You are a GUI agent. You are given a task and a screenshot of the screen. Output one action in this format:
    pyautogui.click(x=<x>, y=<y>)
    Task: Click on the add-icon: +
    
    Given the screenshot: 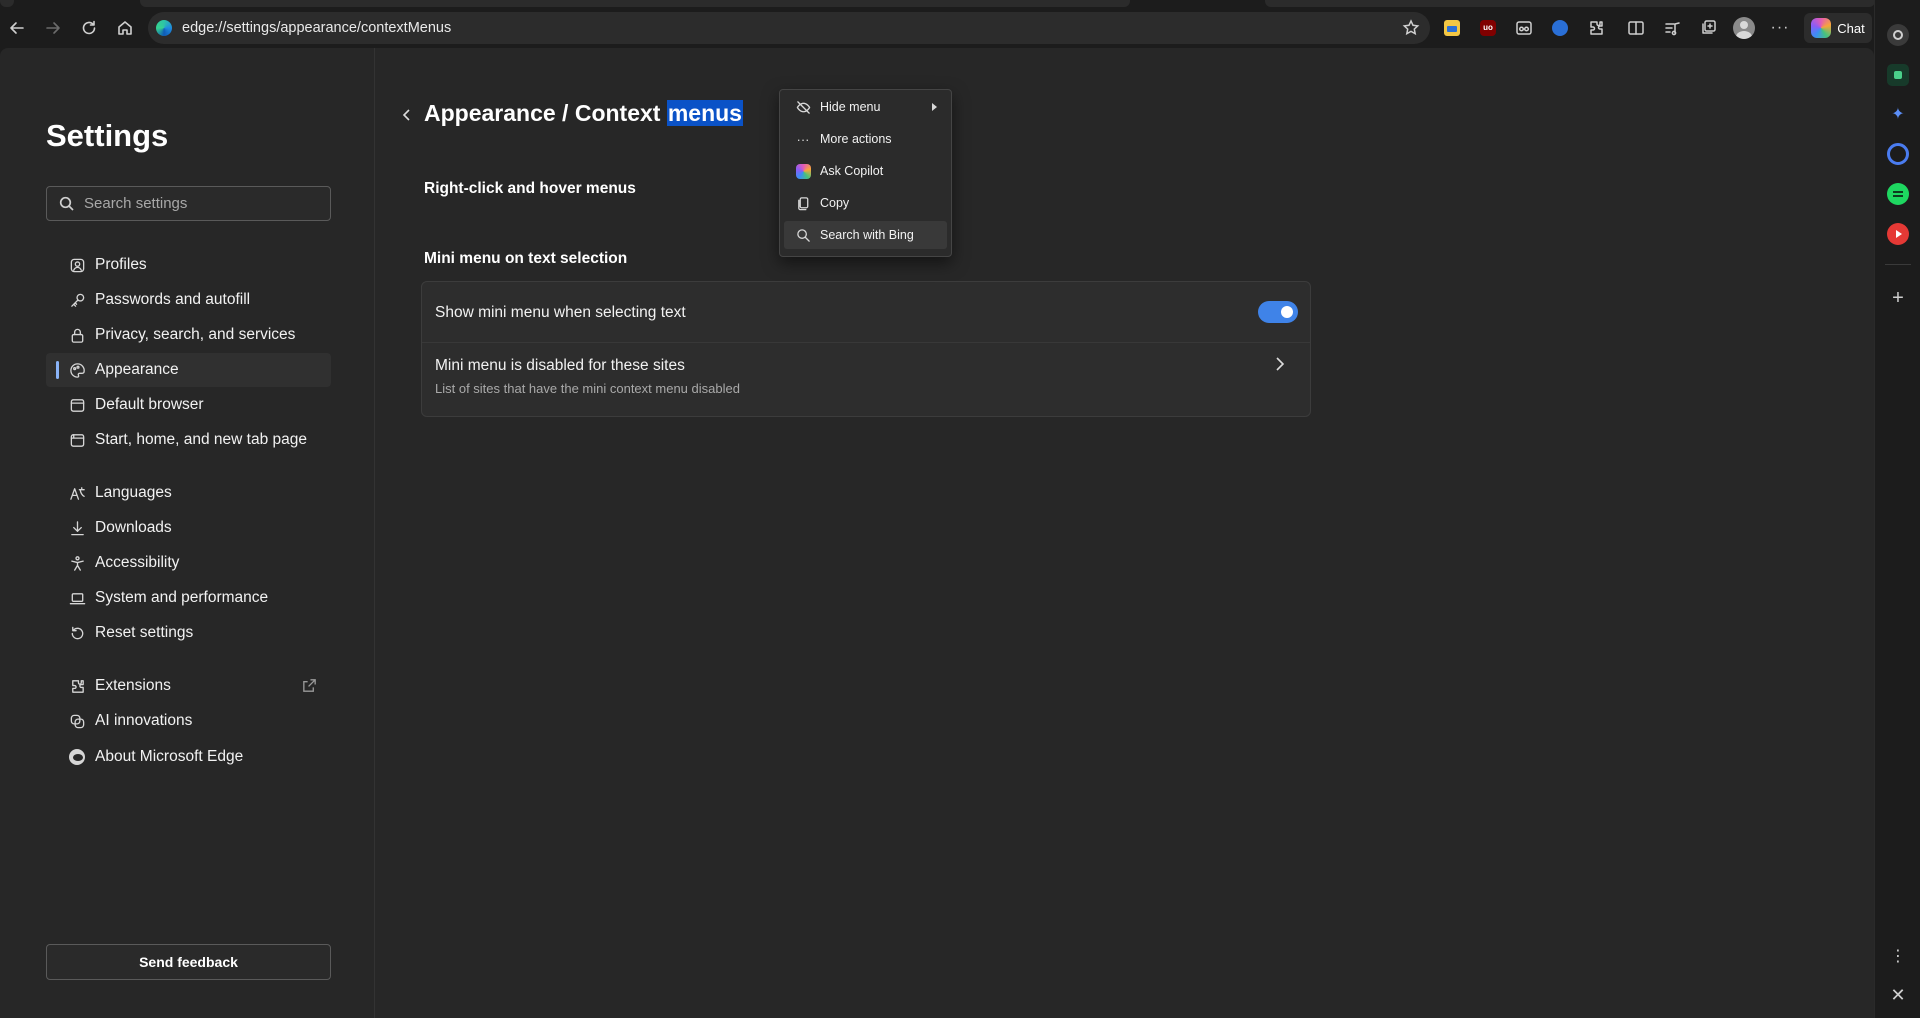 What is the action you would take?
    pyautogui.click(x=1898, y=298)
    